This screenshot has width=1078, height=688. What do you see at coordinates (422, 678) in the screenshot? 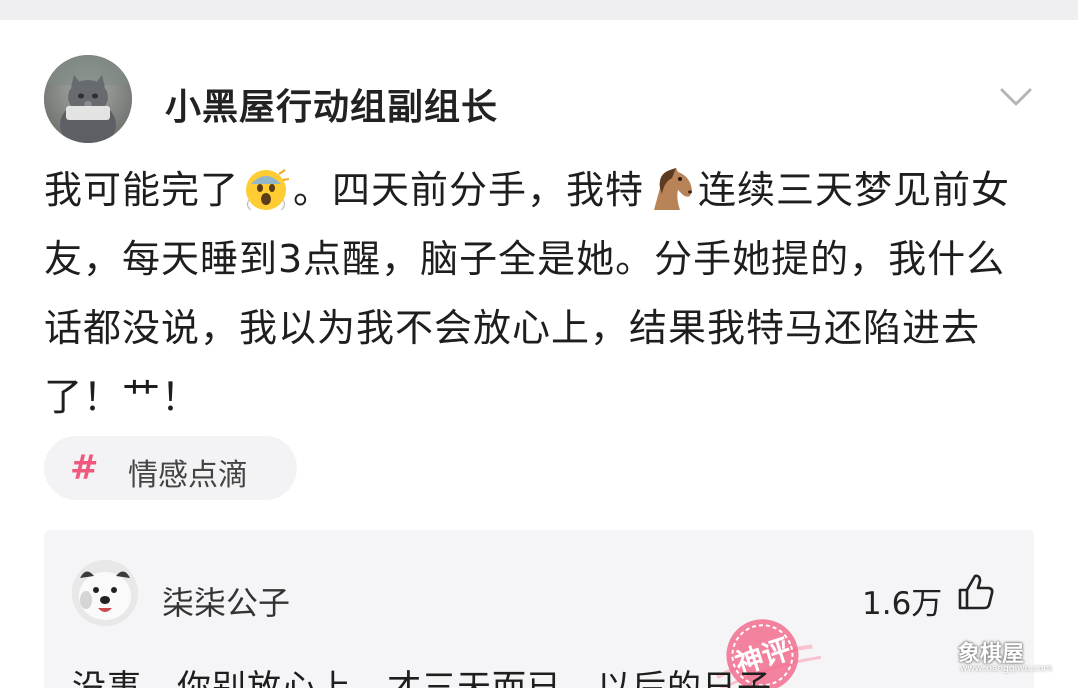
I see `comment-text: 没事，你别放心上，才三天而已，以后的日子` at bounding box center [422, 678].